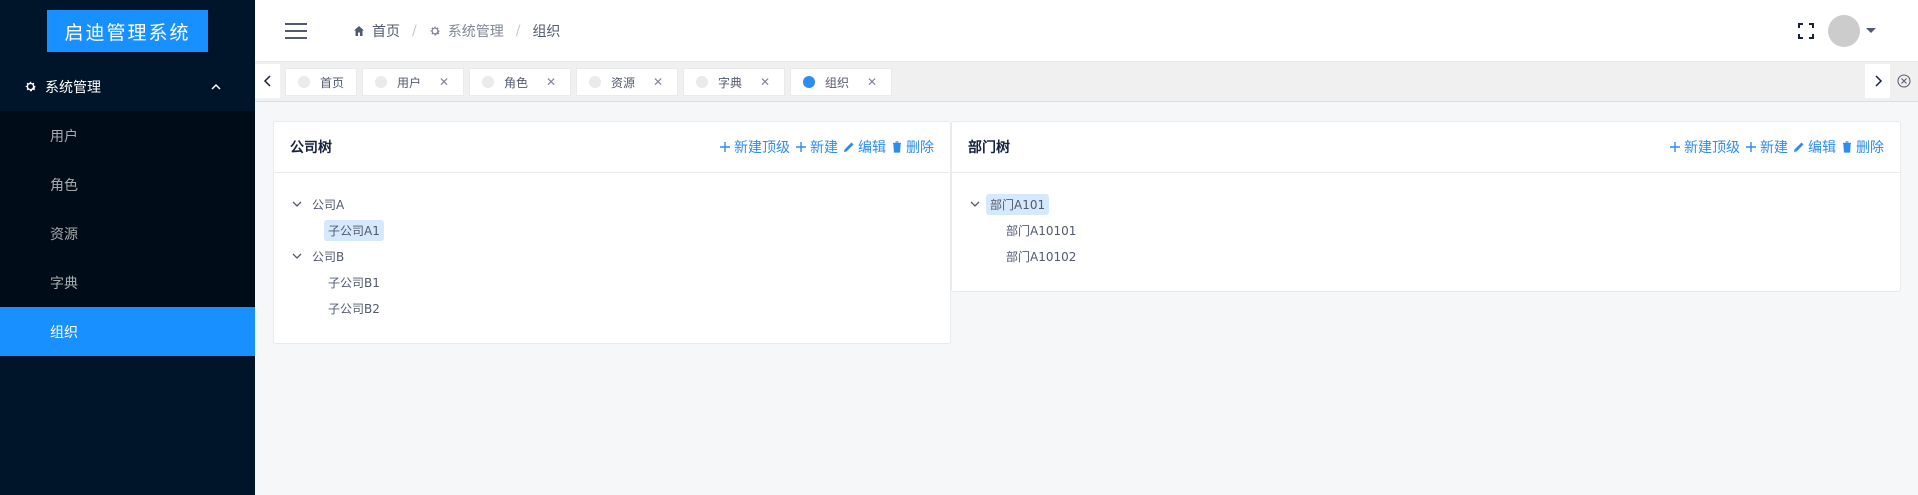 The width and height of the screenshot is (1918, 495). What do you see at coordinates (546, 31) in the screenshot?
I see `breadcrumb-current: 组织` at bounding box center [546, 31].